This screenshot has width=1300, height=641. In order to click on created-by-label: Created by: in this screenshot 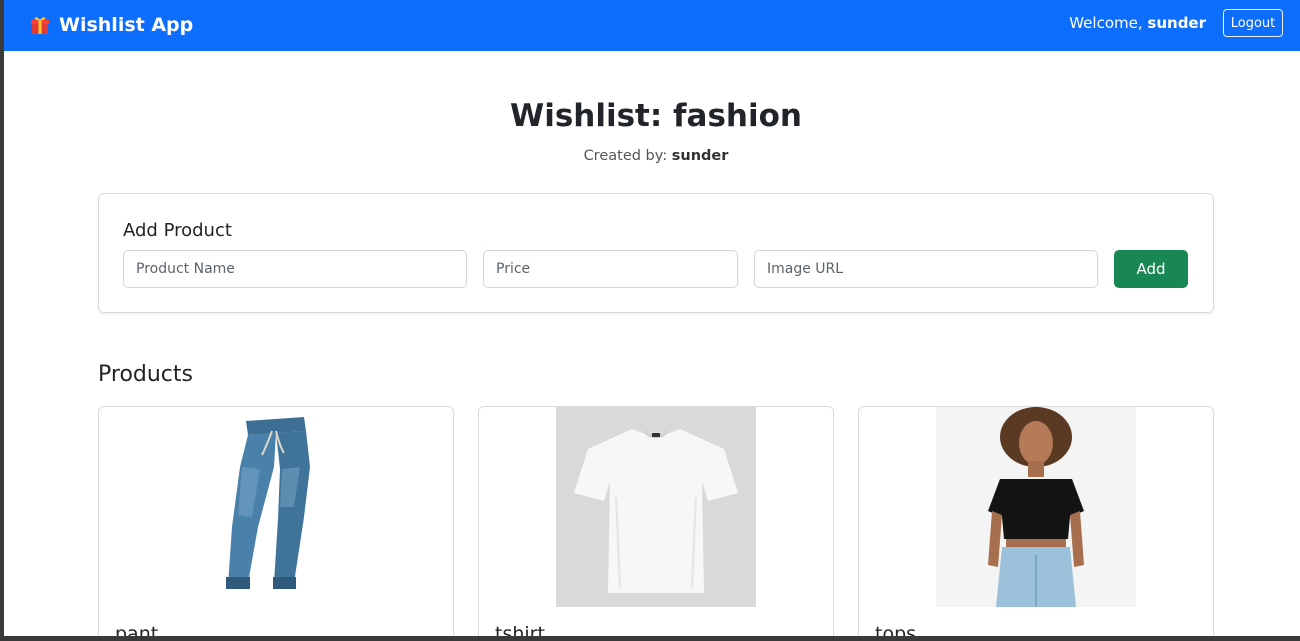, I will do `click(625, 156)`.